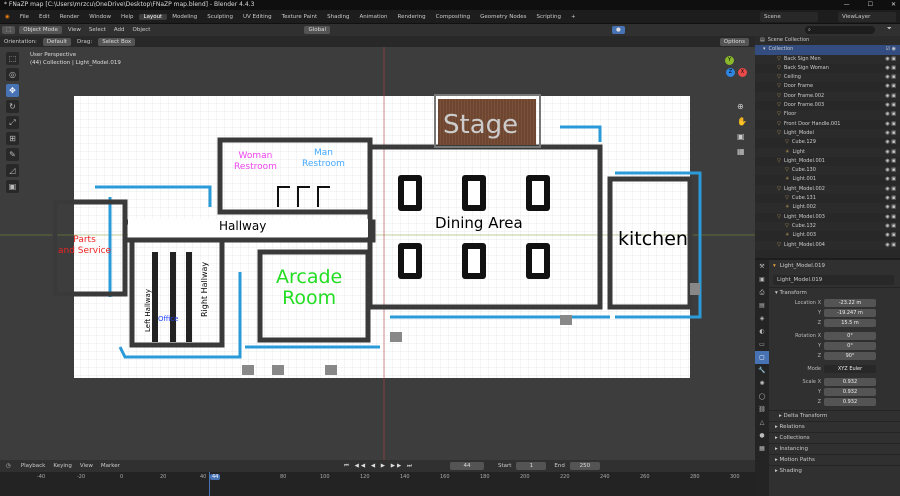  What do you see at coordinates (827, 179) in the screenshot?
I see `outliner-item: ☀ Light.001 ◉ ▣` at bounding box center [827, 179].